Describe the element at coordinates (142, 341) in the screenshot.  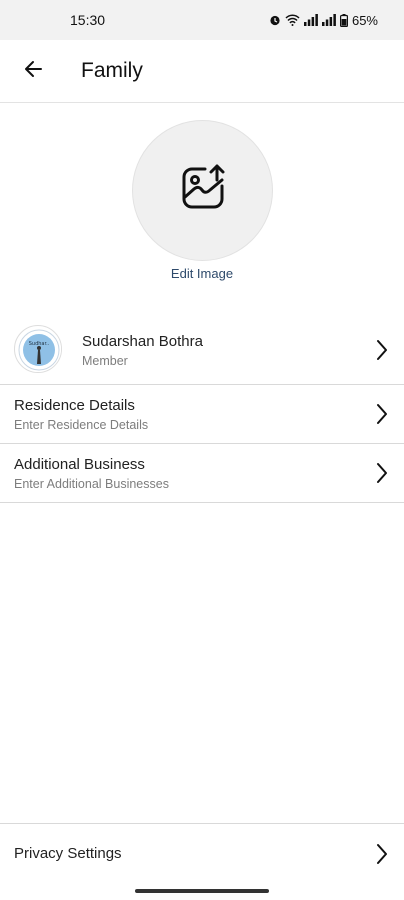
I see `member-name: Sudarshan Bothra` at that location.